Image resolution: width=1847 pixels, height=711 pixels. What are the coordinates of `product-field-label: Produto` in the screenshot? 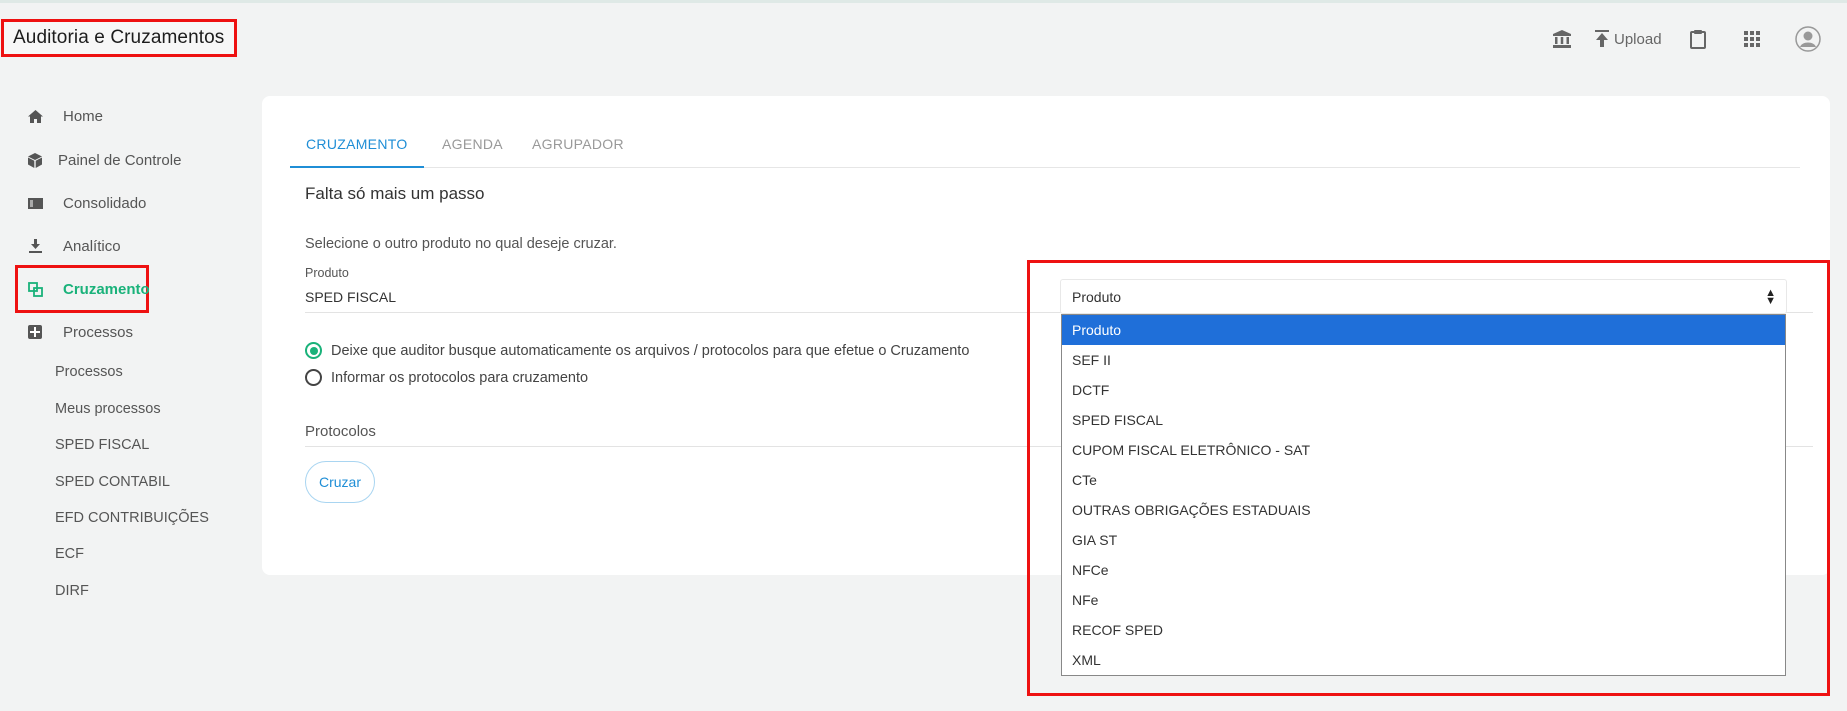 It's located at (327, 273).